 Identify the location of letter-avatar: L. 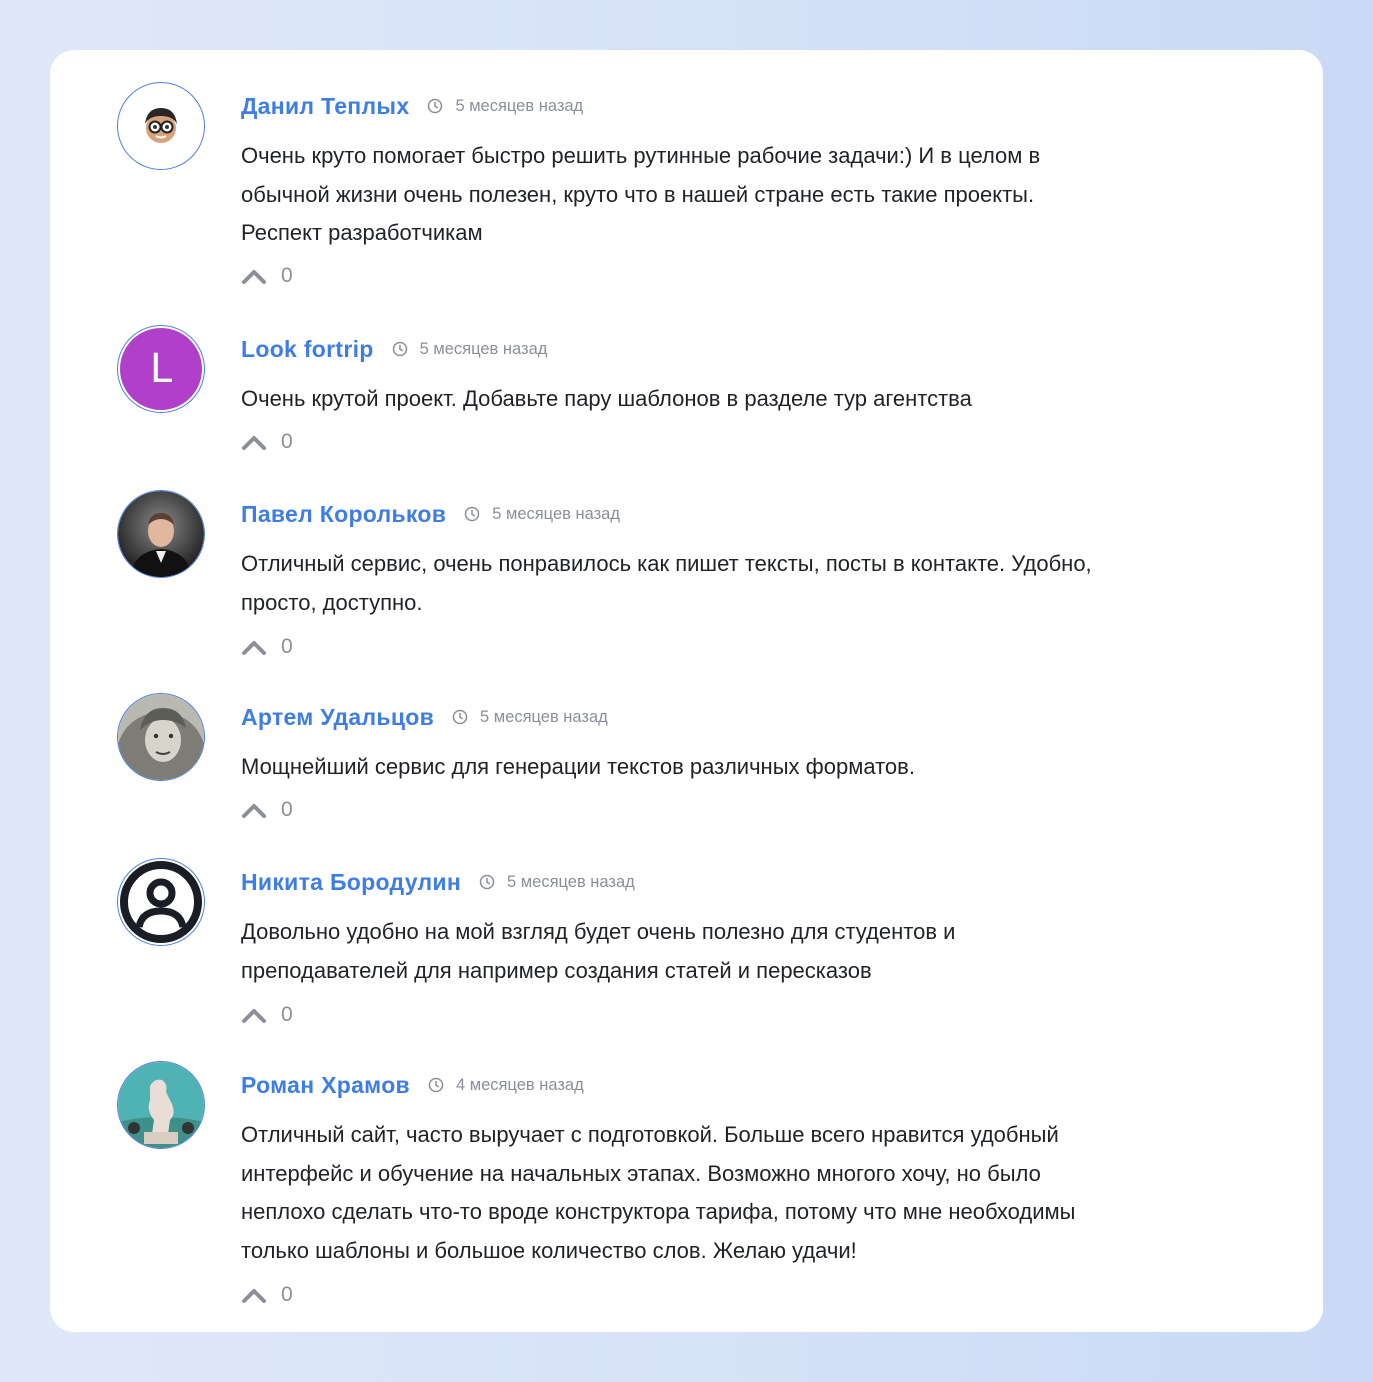
(161, 369).